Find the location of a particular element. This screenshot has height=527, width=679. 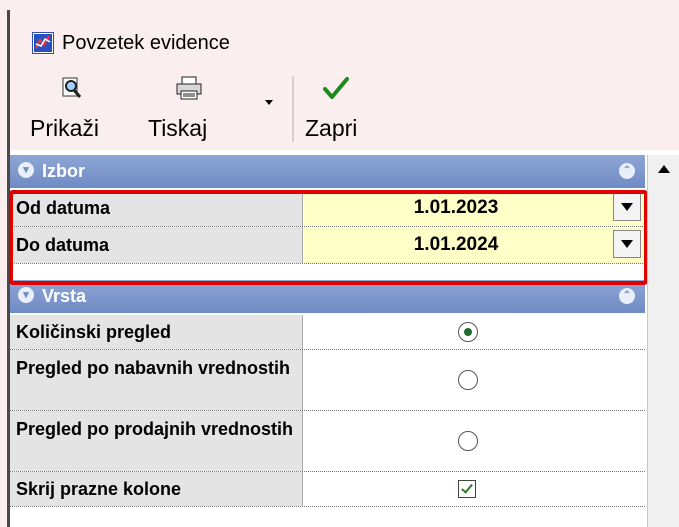

date-value: 1.01.2023 is located at coordinates (456, 208).